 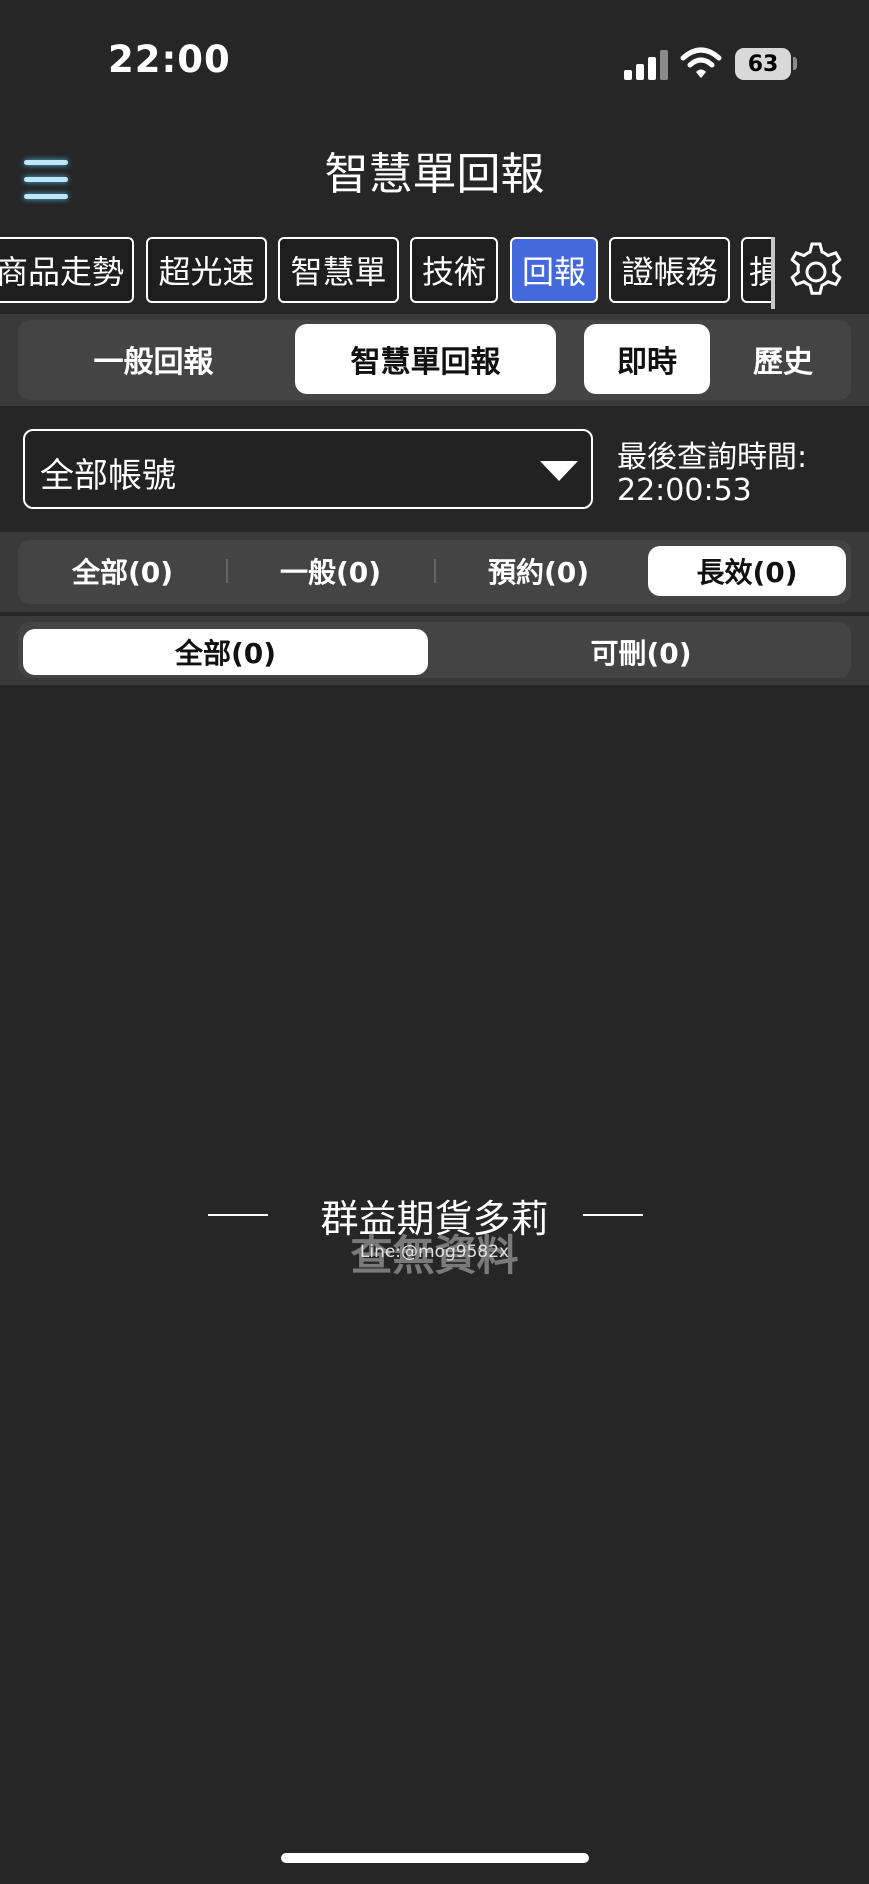 What do you see at coordinates (454, 270) in the screenshot?
I see `tab-technical: 技術` at bounding box center [454, 270].